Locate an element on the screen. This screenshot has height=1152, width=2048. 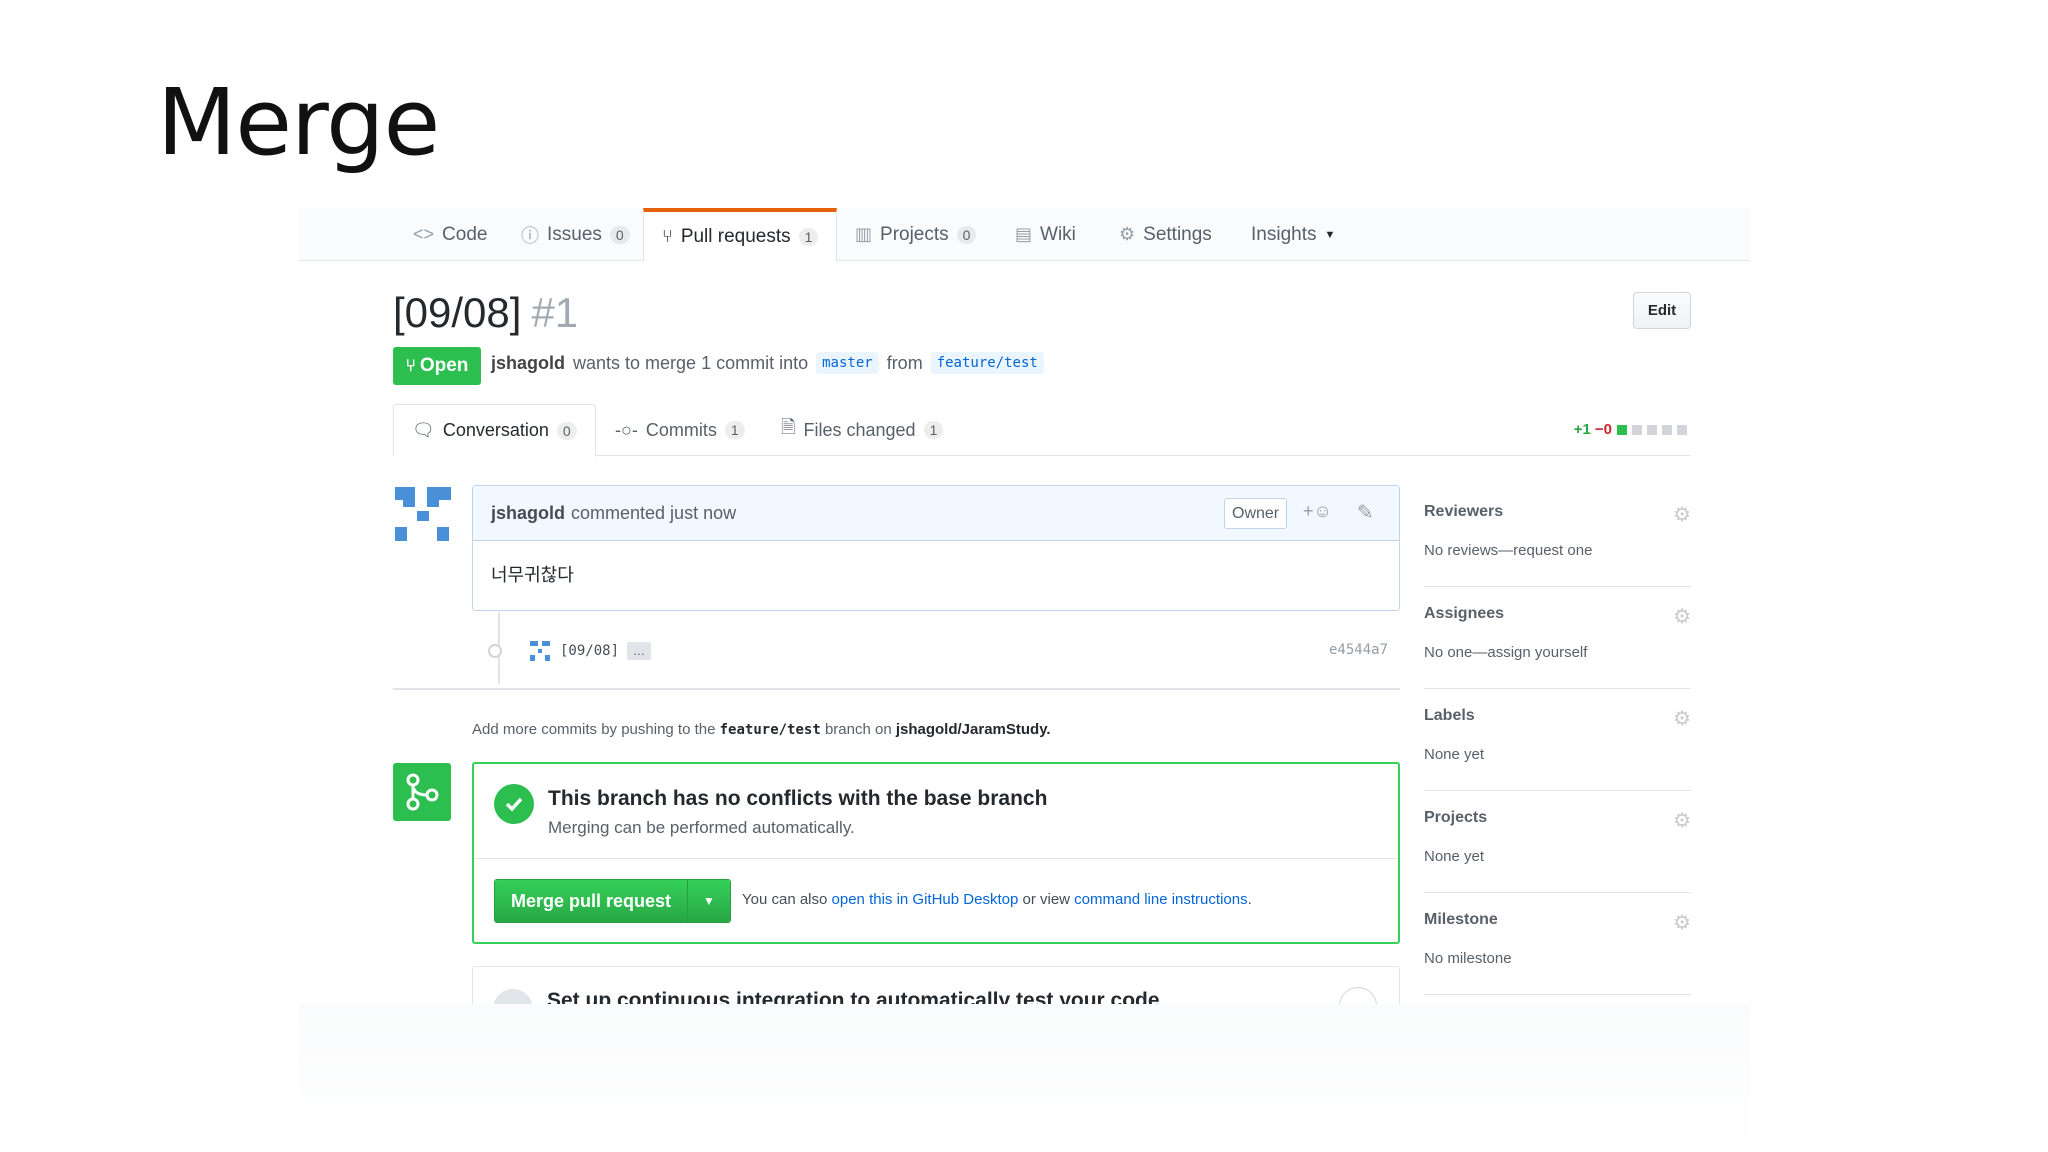
sidebar-milestone: Milestone No milestone ⚙ is located at coordinates (1557, 944).